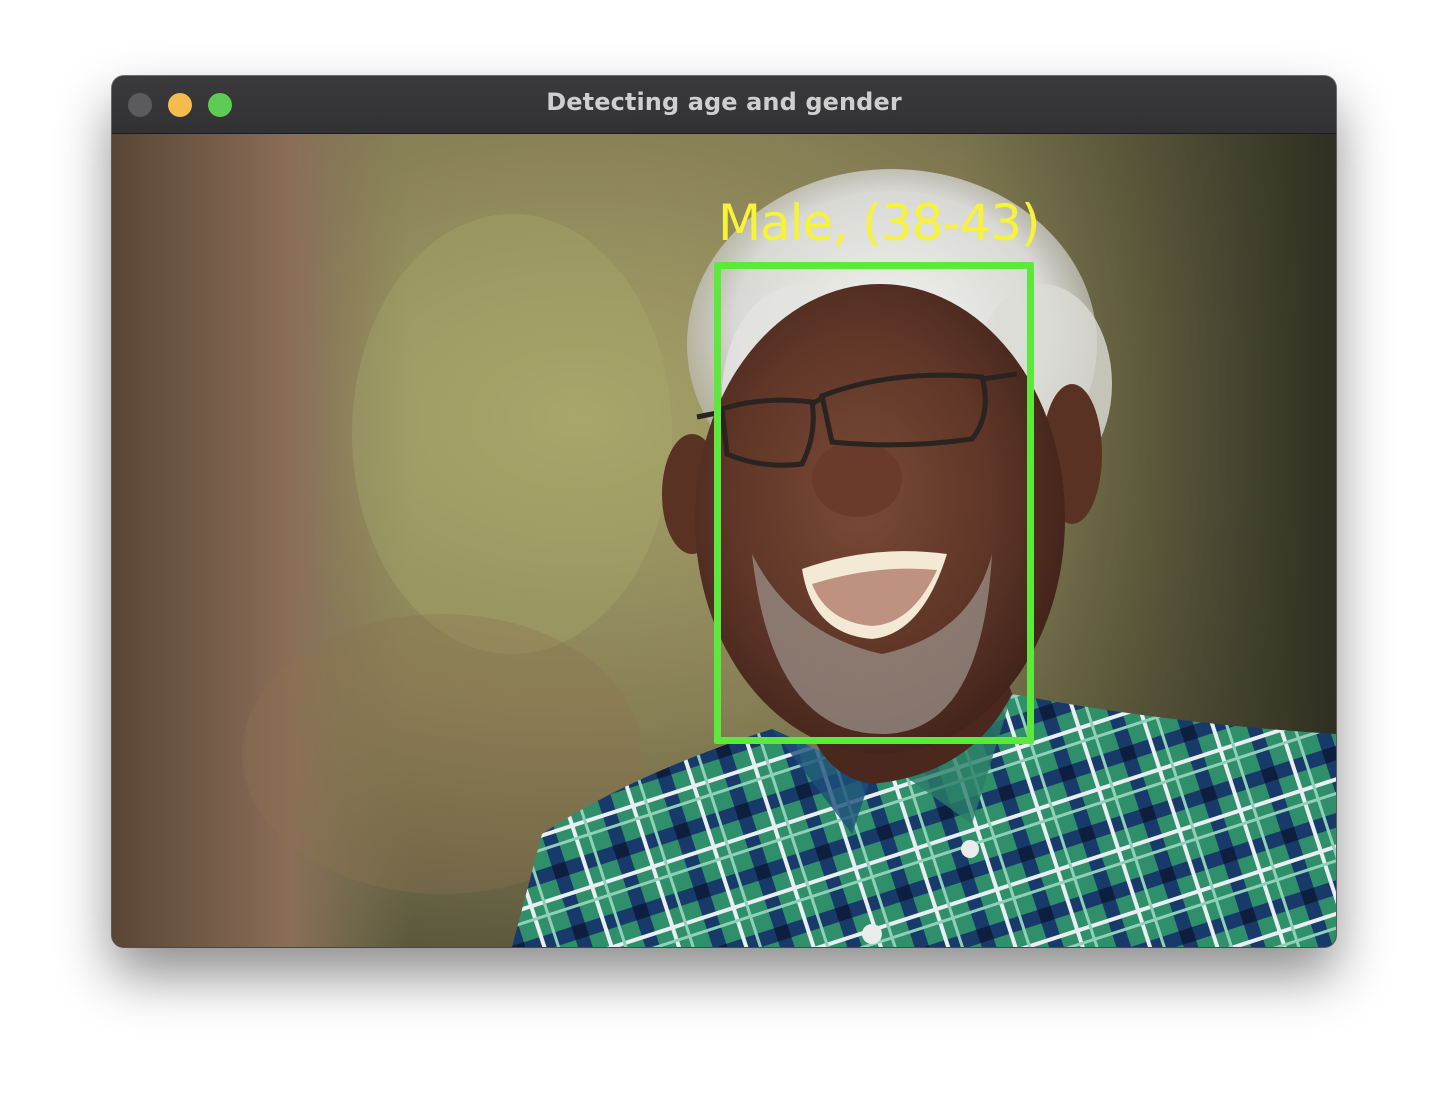 The image size is (1448, 1096). I want to click on title-bar: Detecting age and gender, so click(724, 105).